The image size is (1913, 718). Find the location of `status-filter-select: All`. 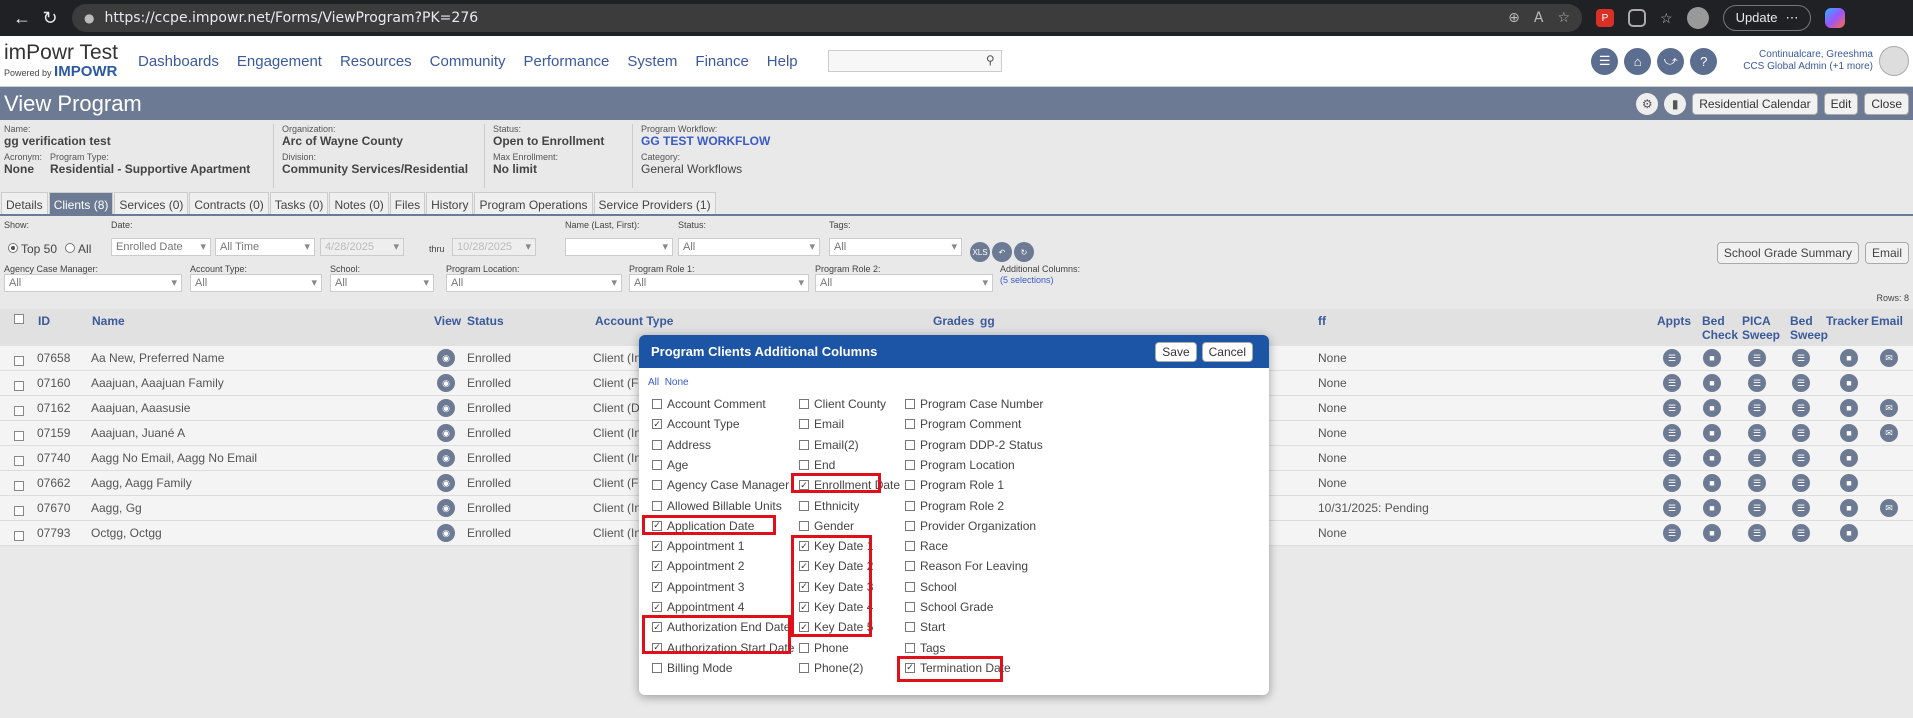

status-filter-select: All is located at coordinates (749, 247).